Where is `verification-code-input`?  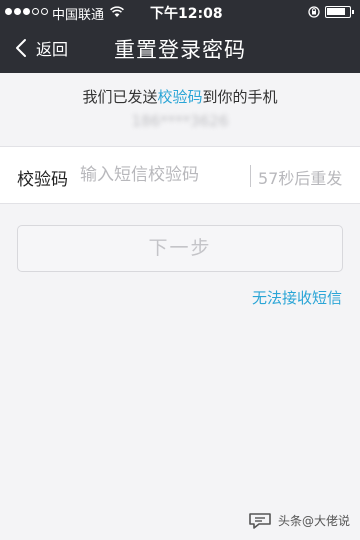
verification-code-input is located at coordinates (162, 175).